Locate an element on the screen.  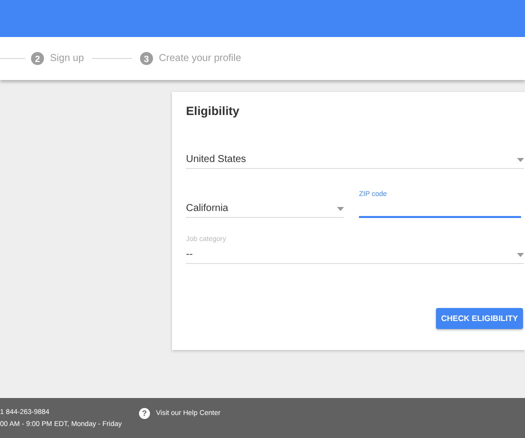
state-select: California is located at coordinates (265, 210).